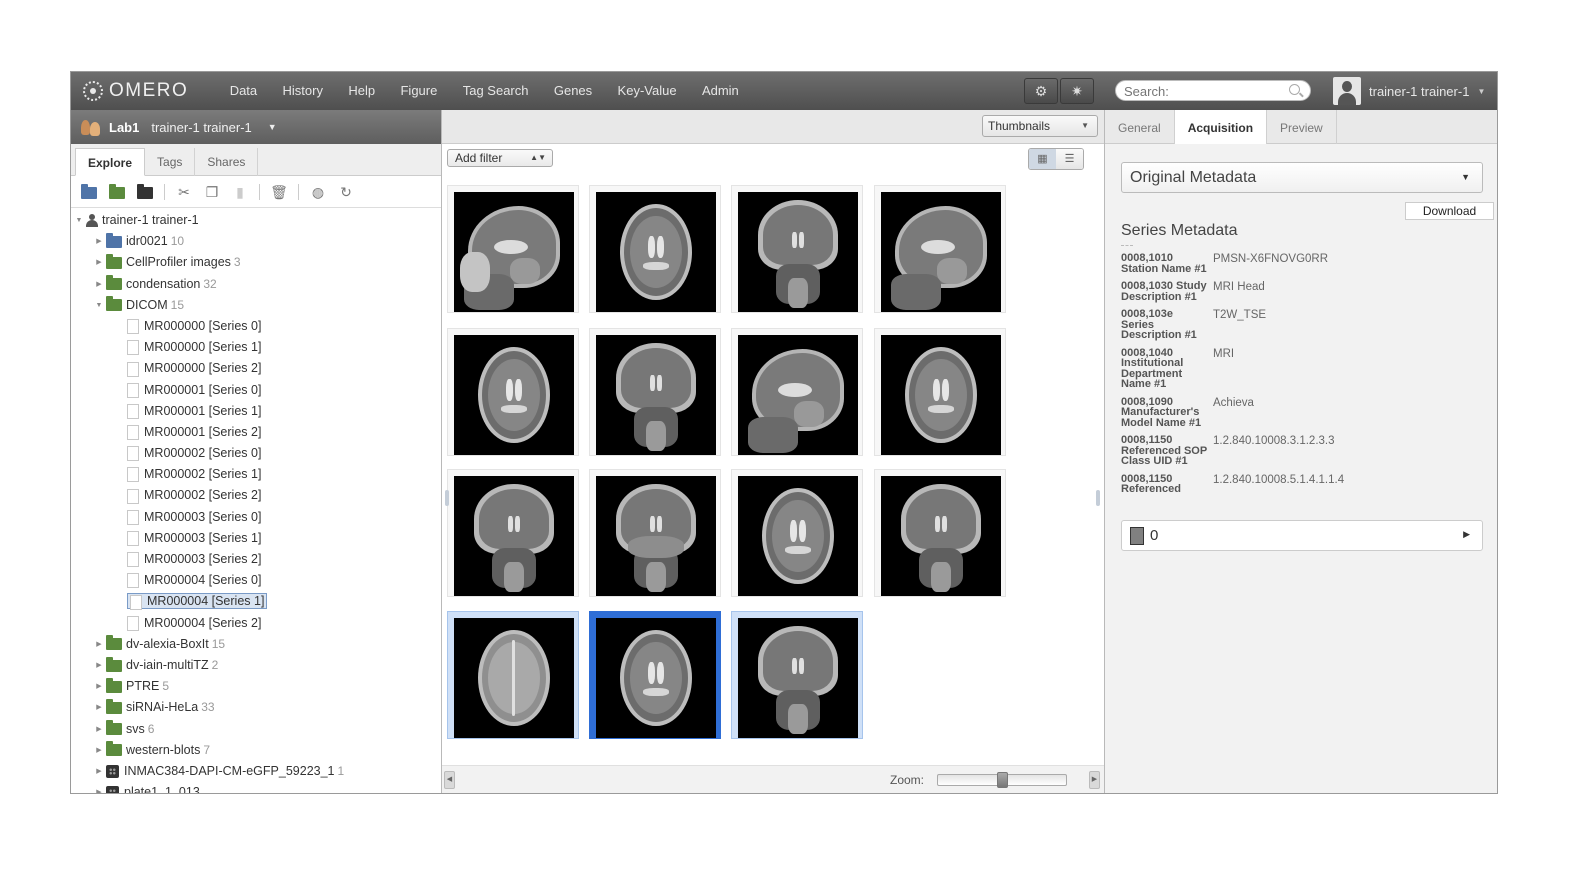 This screenshot has width=1582, height=872. What do you see at coordinates (124, 127) in the screenshot?
I see `group-name: Lab1` at bounding box center [124, 127].